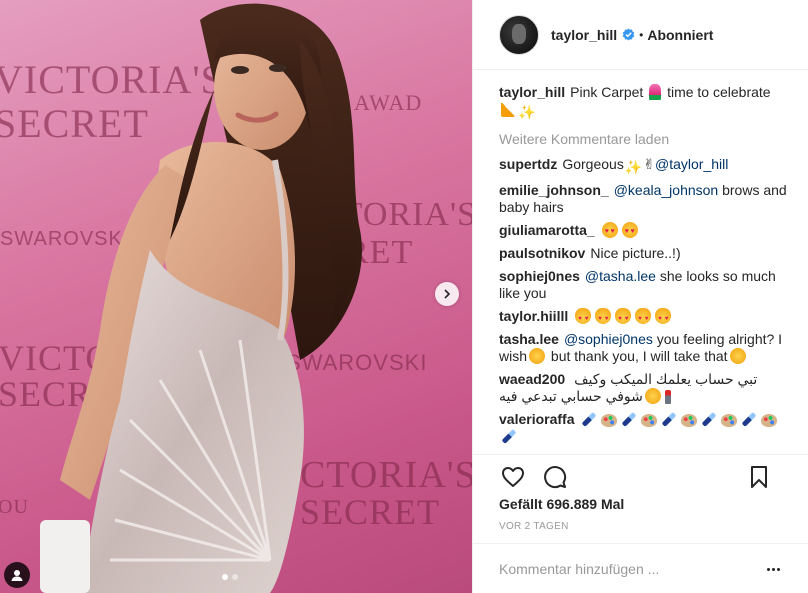 The height and width of the screenshot is (593, 808). Describe the element at coordinates (554, 190) in the screenshot. I see `comment-author: emilie_johnson_` at that location.